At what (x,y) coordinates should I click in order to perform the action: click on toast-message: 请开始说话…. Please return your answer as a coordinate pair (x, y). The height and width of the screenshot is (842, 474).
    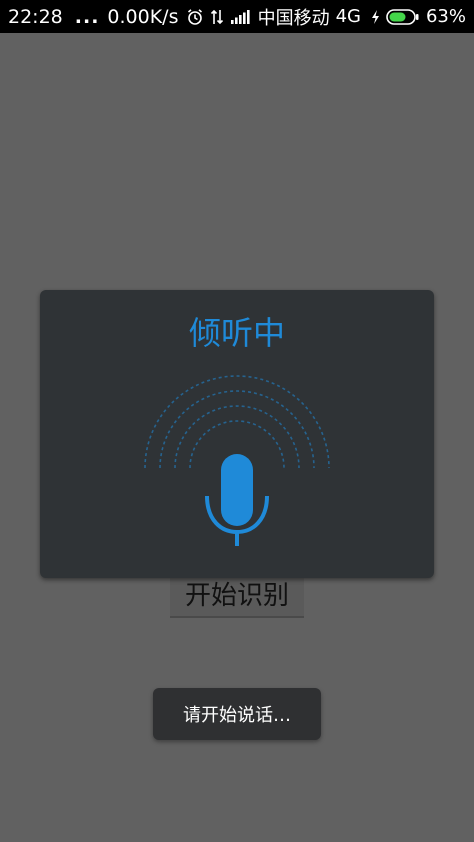
    Looking at the image, I should click on (237, 714).